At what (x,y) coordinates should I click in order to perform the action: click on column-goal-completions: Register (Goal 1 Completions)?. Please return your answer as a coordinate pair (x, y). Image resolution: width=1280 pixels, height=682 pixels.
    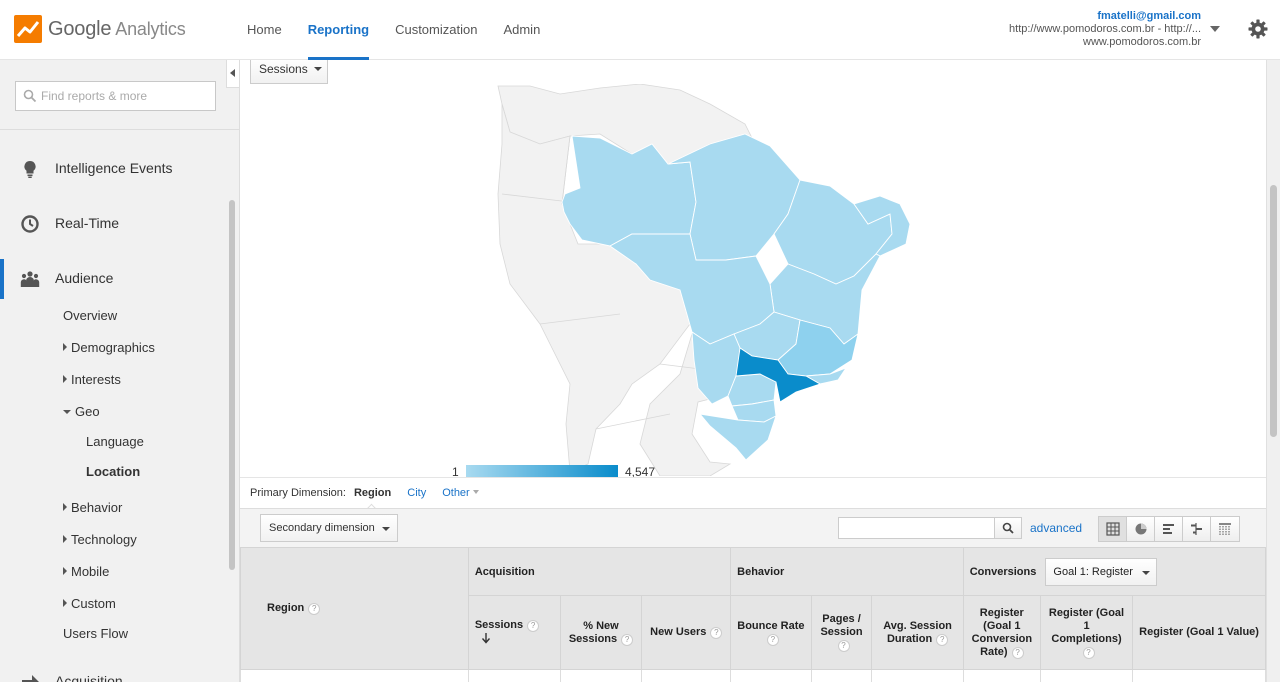
    Looking at the image, I should click on (1086, 632).